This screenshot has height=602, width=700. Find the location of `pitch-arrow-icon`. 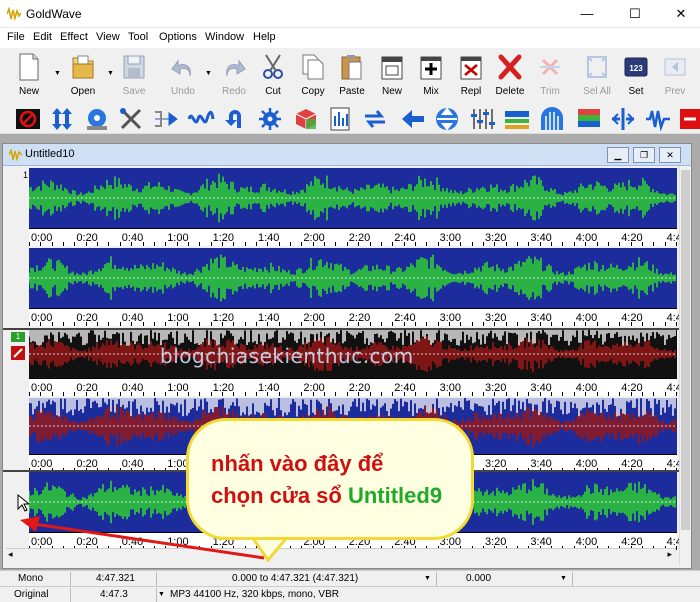

pitch-arrow-icon is located at coordinates (166, 119).